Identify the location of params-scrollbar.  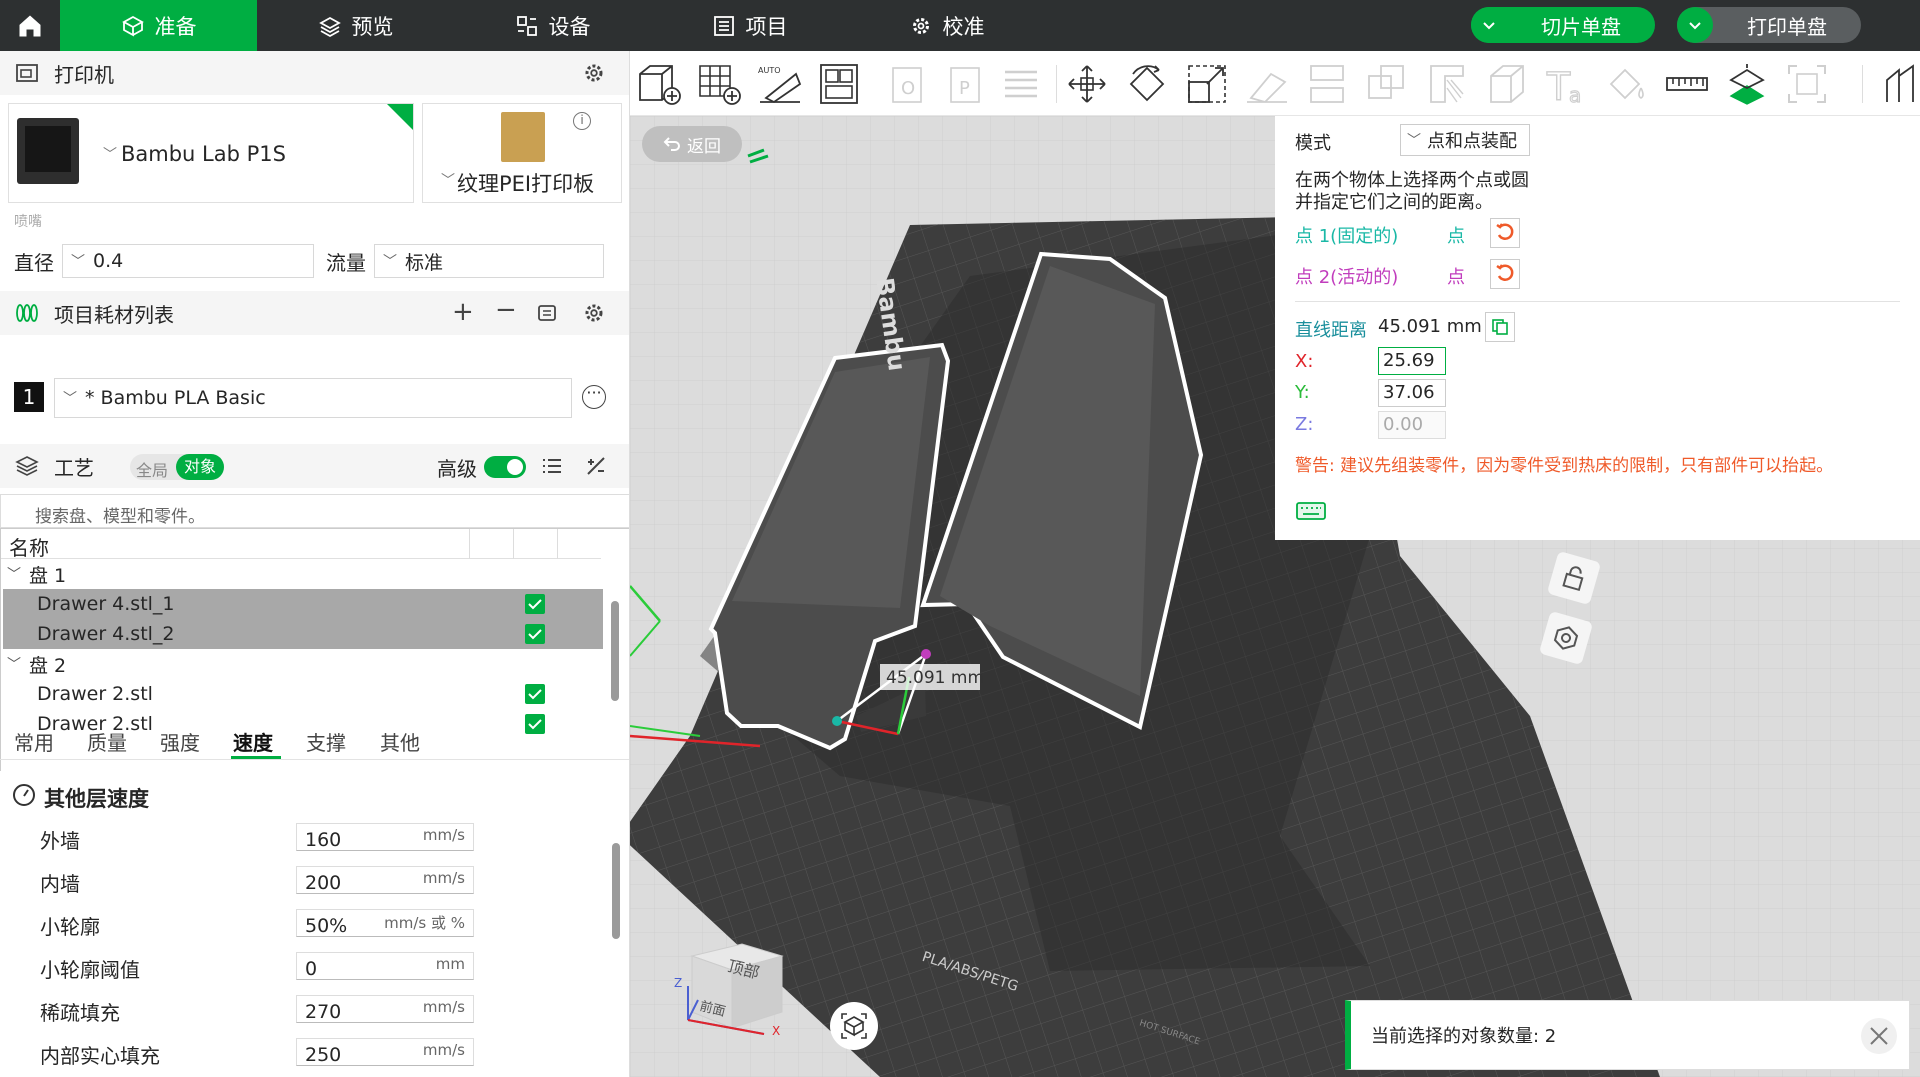
(616, 891).